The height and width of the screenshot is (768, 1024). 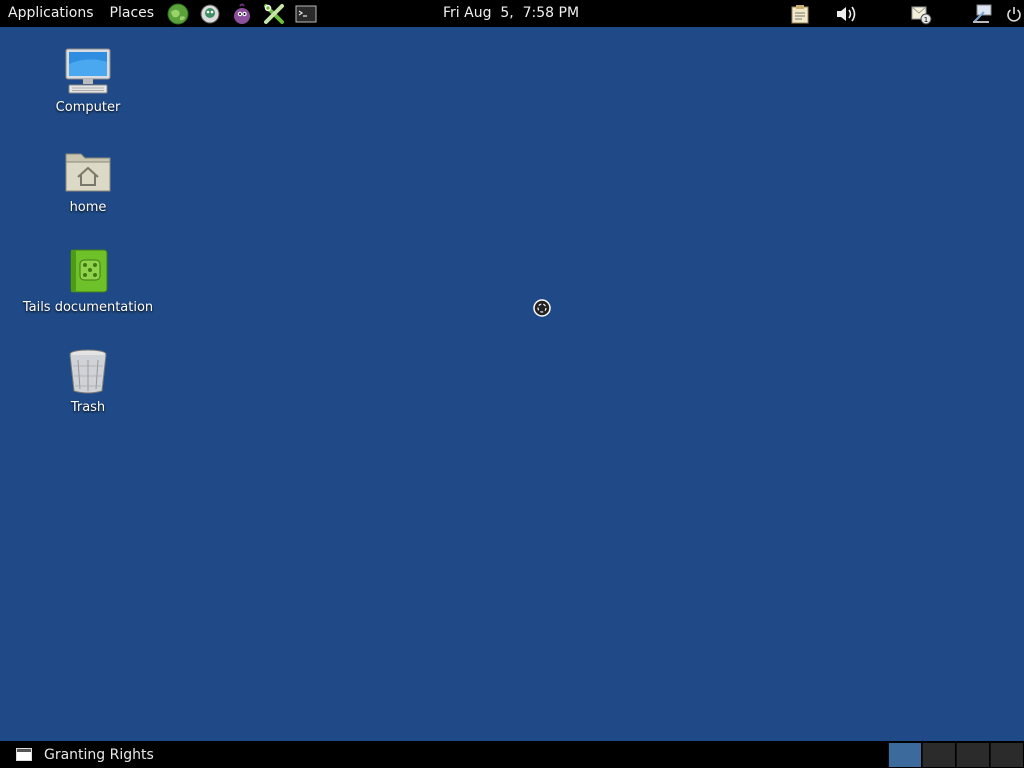 What do you see at coordinates (88, 71) in the screenshot?
I see `computer-icon` at bounding box center [88, 71].